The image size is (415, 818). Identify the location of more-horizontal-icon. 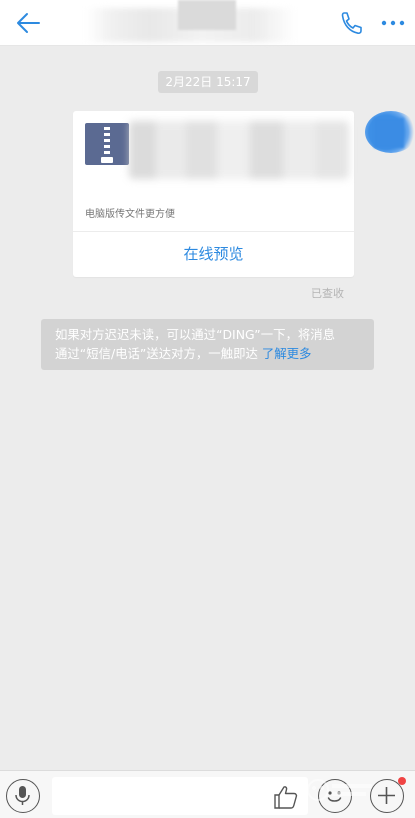
(393, 23).